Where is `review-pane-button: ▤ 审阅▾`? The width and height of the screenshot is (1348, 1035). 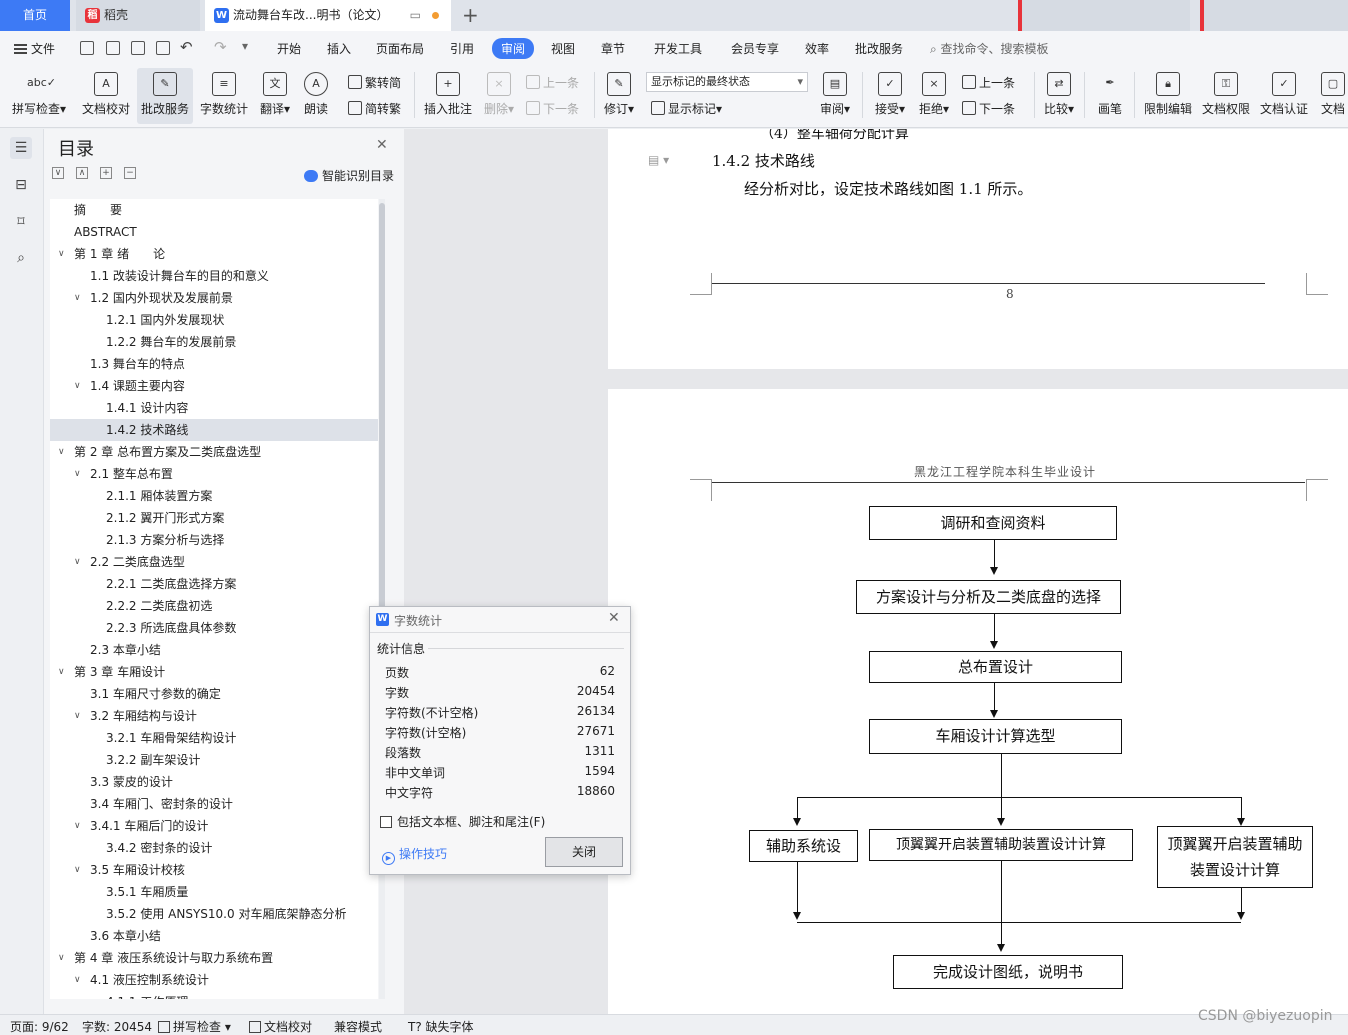 review-pane-button: ▤ 审阅▾ is located at coordinates (835, 96).